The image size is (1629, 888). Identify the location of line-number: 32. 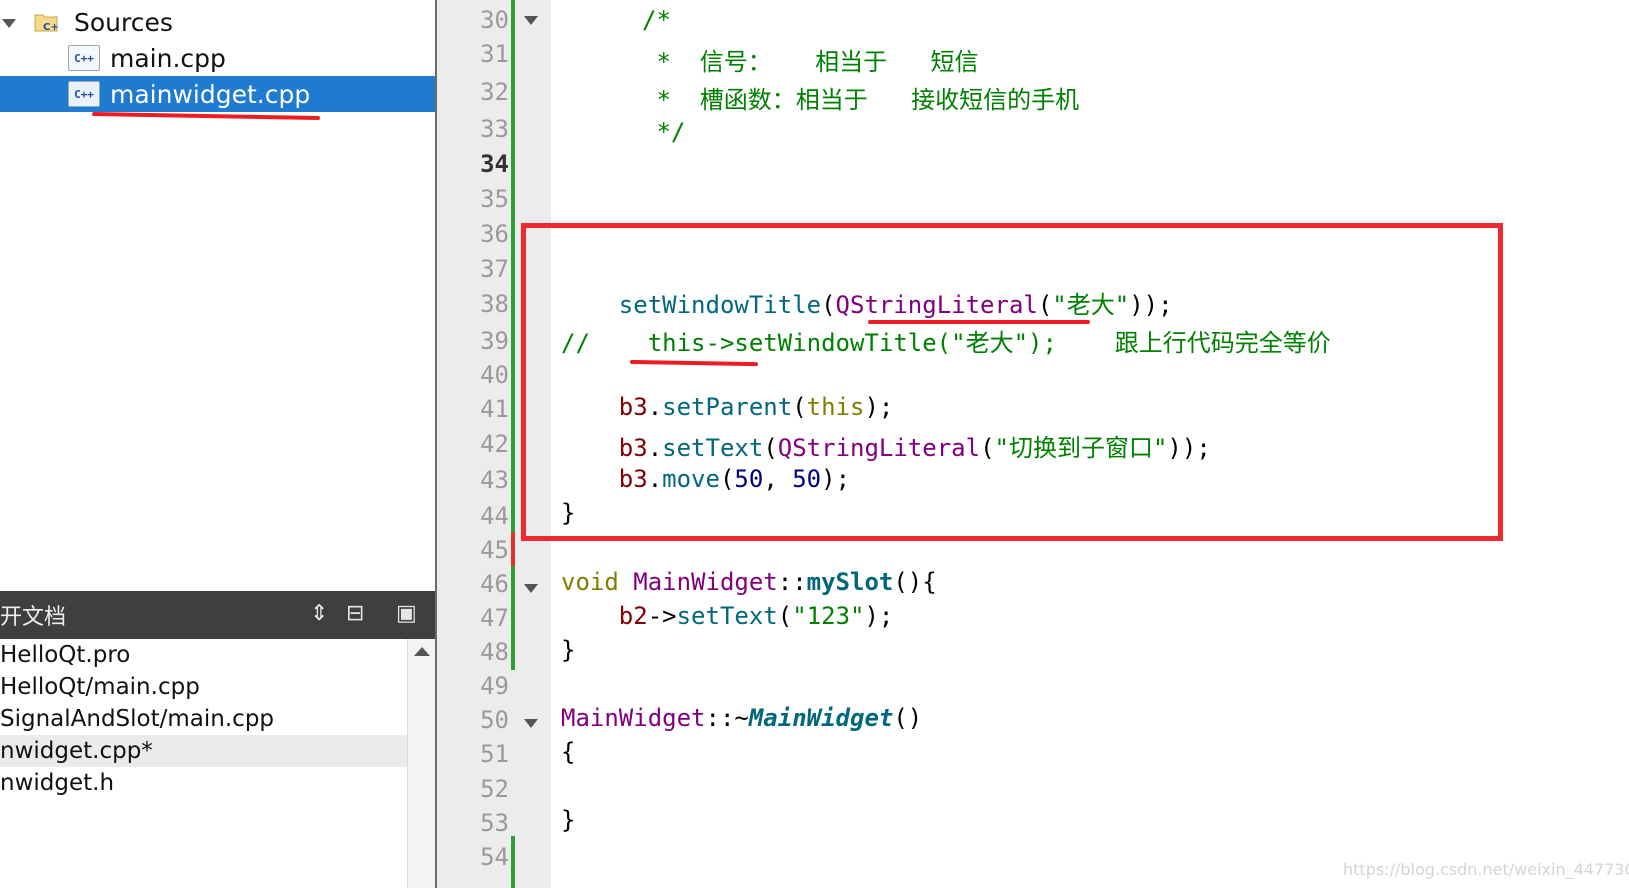
(494, 92).